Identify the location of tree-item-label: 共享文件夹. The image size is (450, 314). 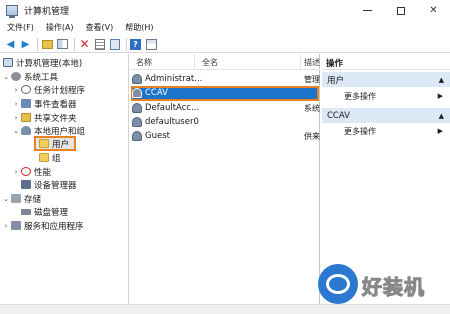
(55, 118).